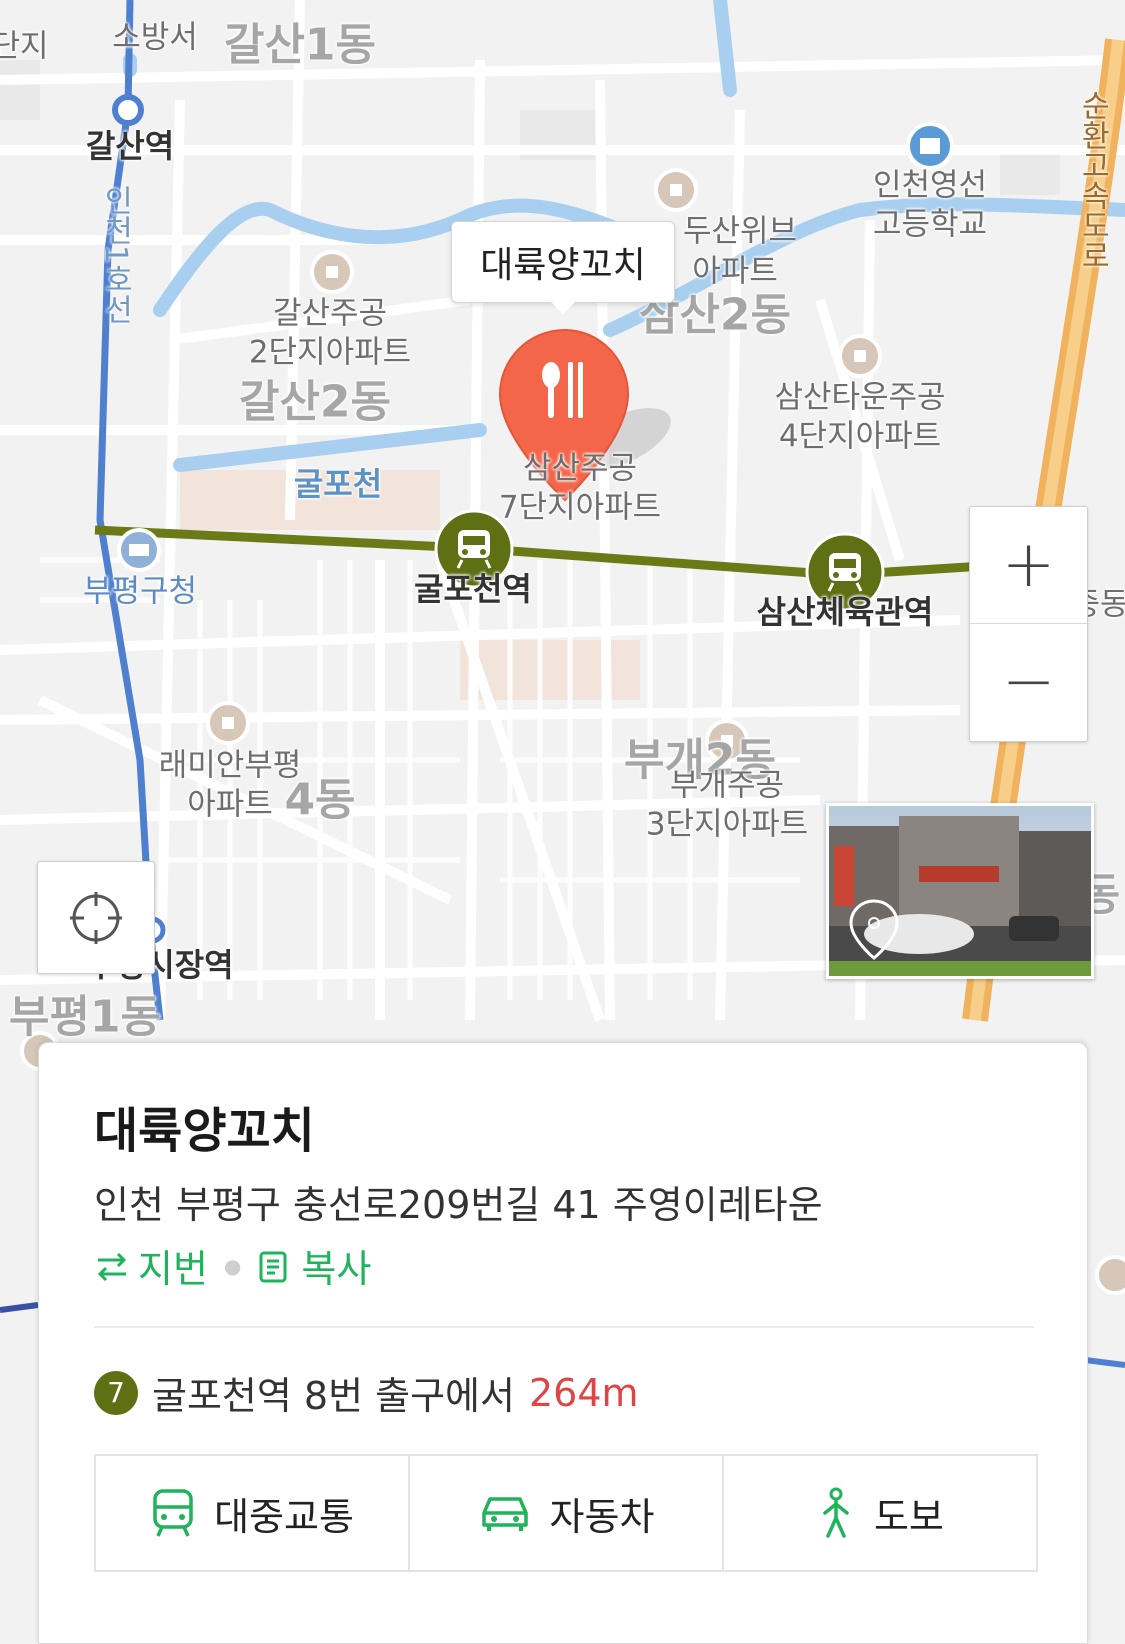  Describe the element at coordinates (173, 1513) in the screenshot. I see `bus-icon` at that location.